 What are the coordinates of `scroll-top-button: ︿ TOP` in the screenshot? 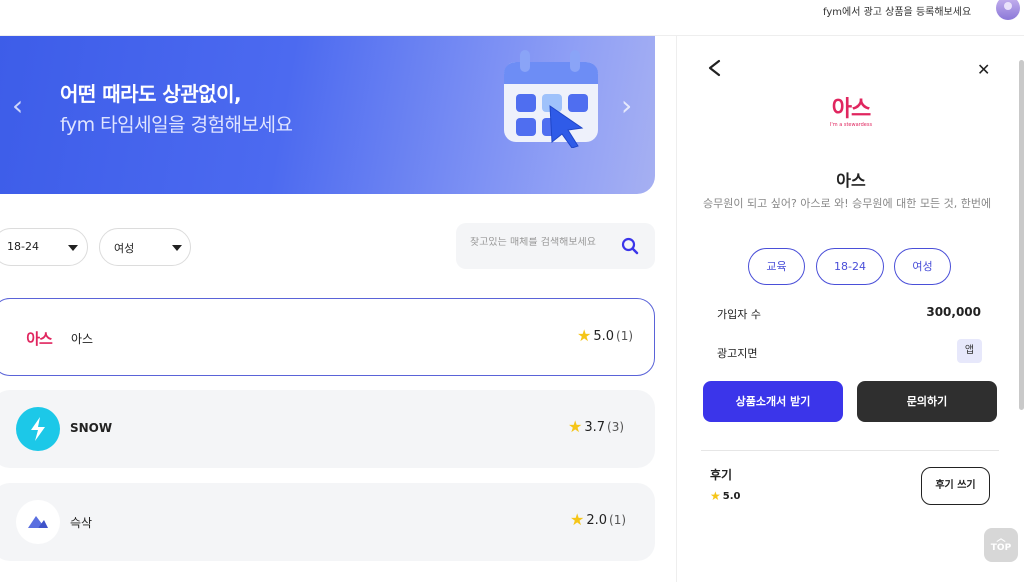 It's located at (1001, 545).